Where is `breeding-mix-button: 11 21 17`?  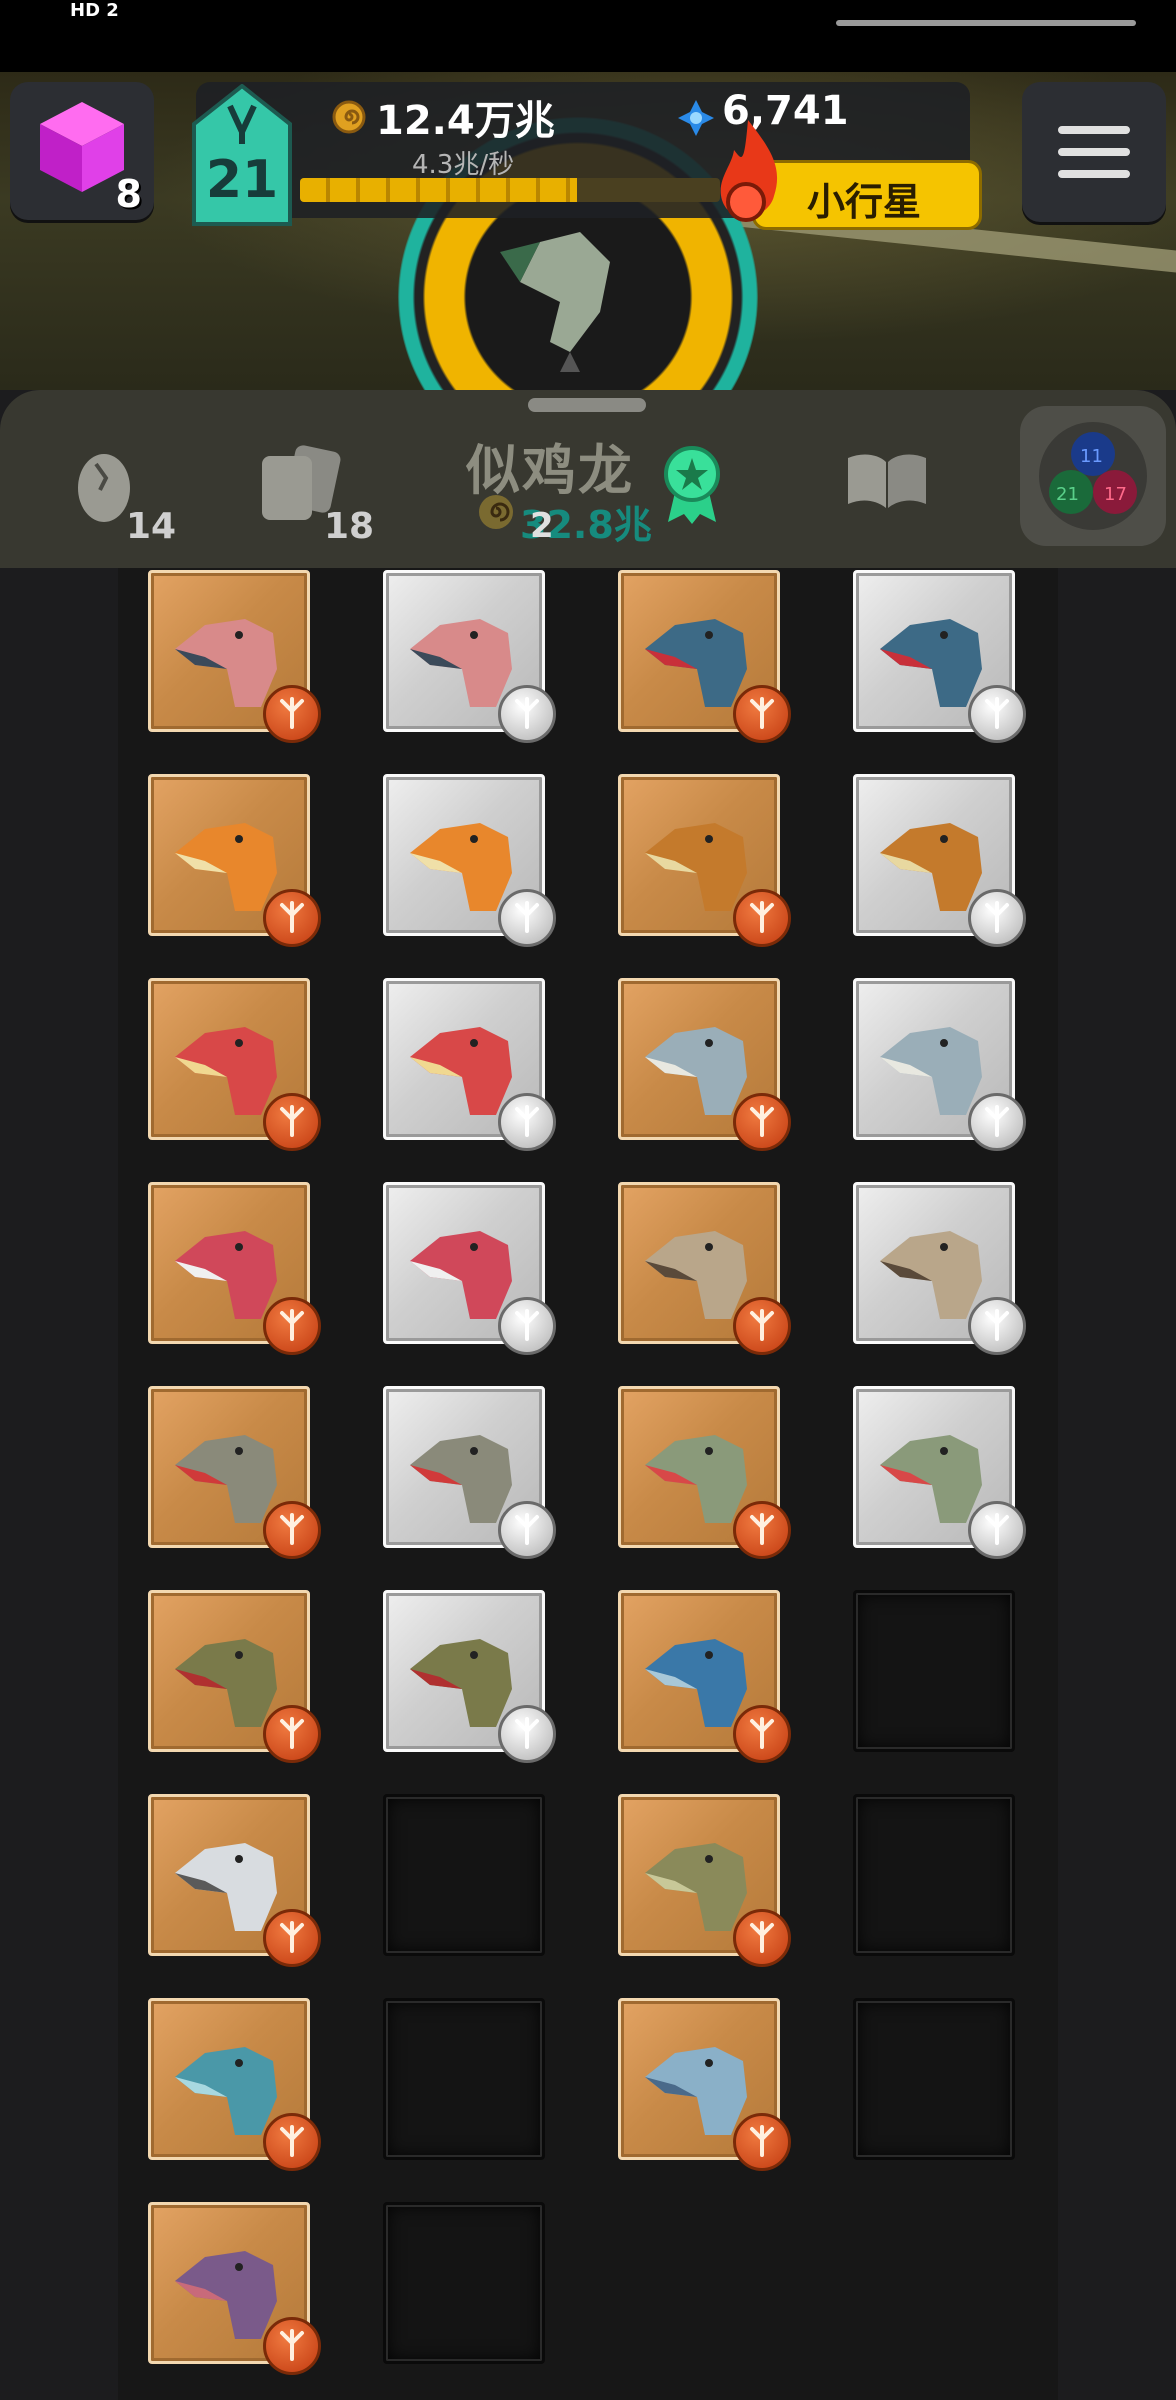 breeding-mix-button: 11 21 17 is located at coordinates (1093, 476).